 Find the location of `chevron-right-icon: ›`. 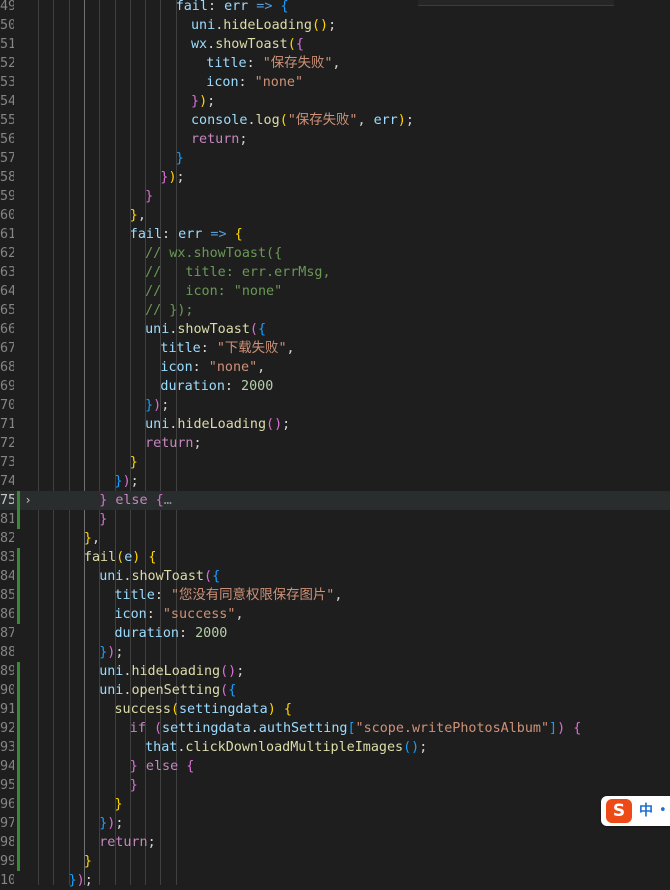

chevron-right-icon: › is located at coordinates (28, 500).